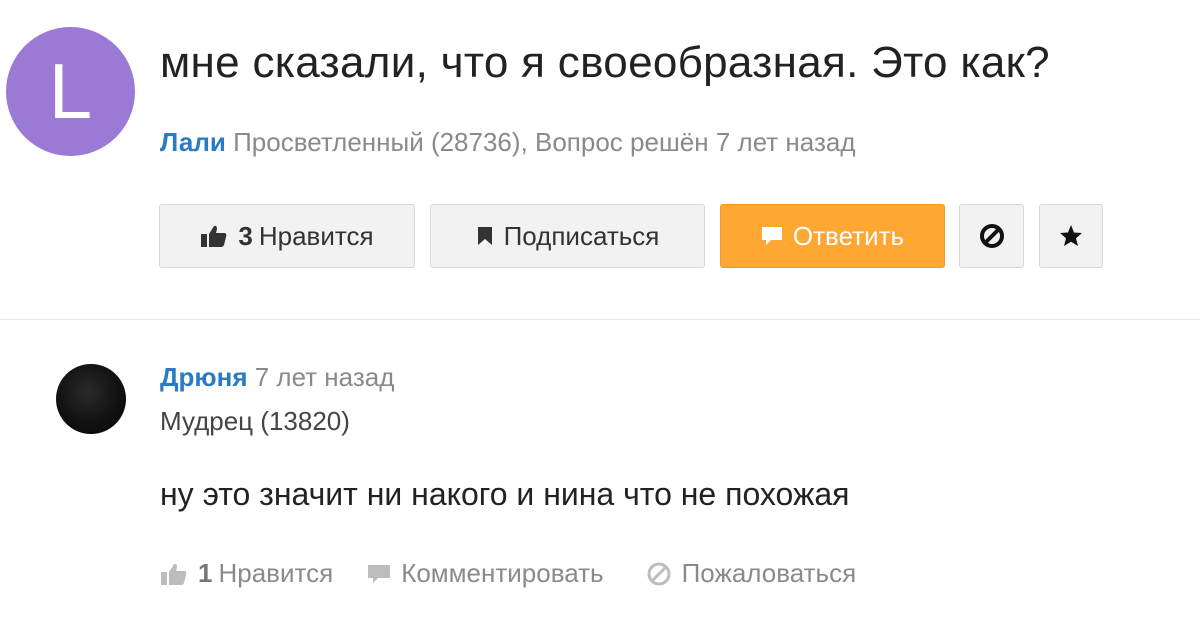  I want to click on comment-action: Комментировать, so click(485, 573).